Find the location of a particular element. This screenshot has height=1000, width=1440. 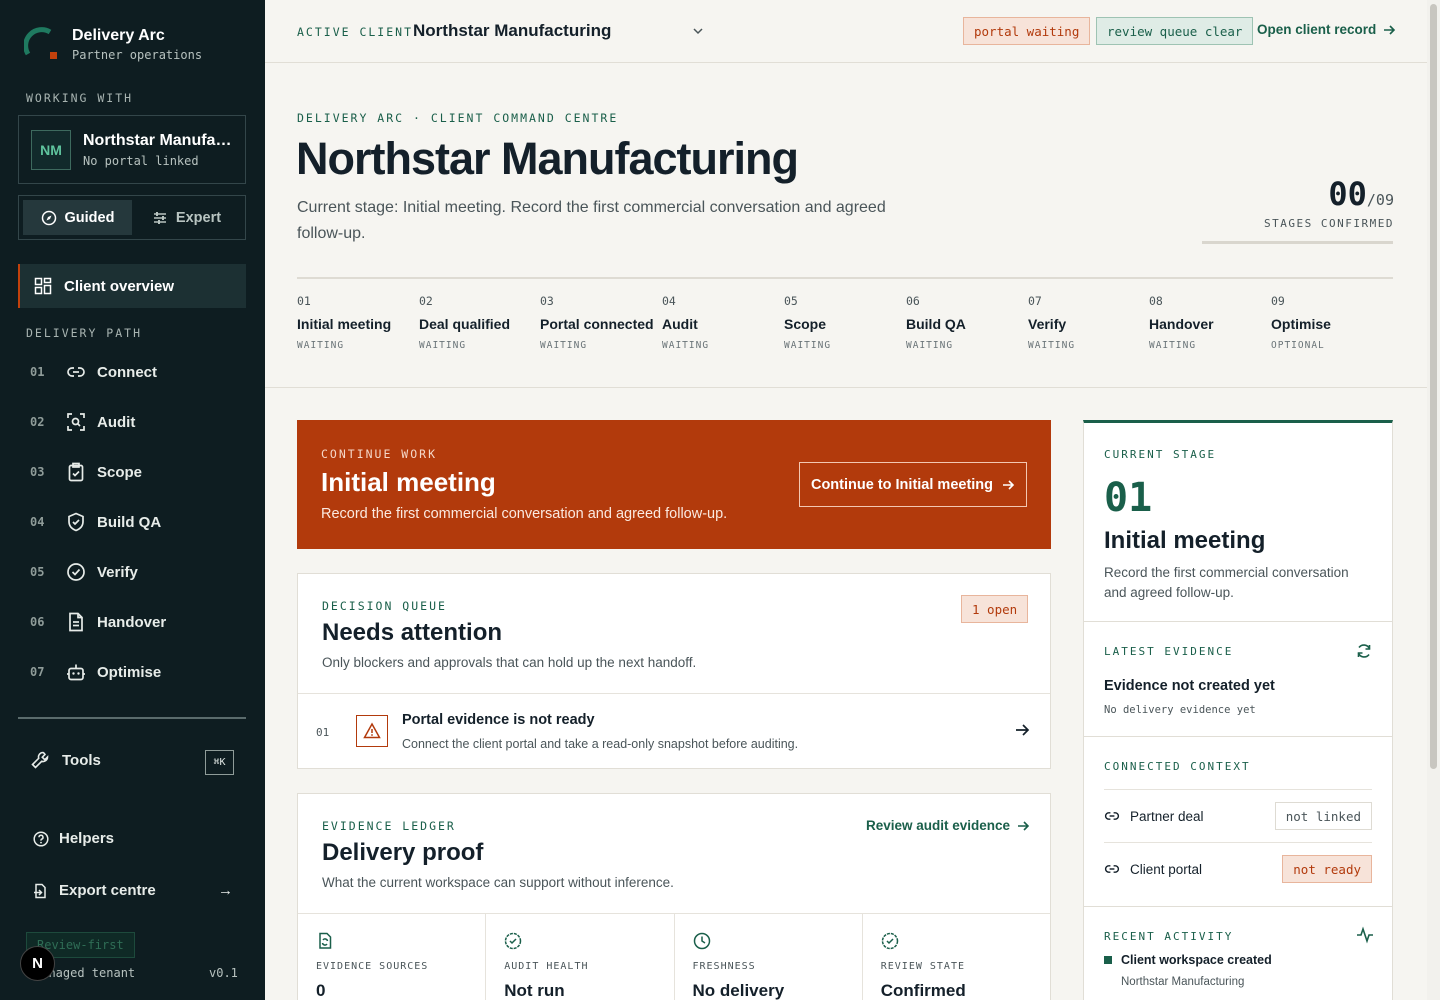

export-centre-button: Export centre → is located at coordinates (133, 890).